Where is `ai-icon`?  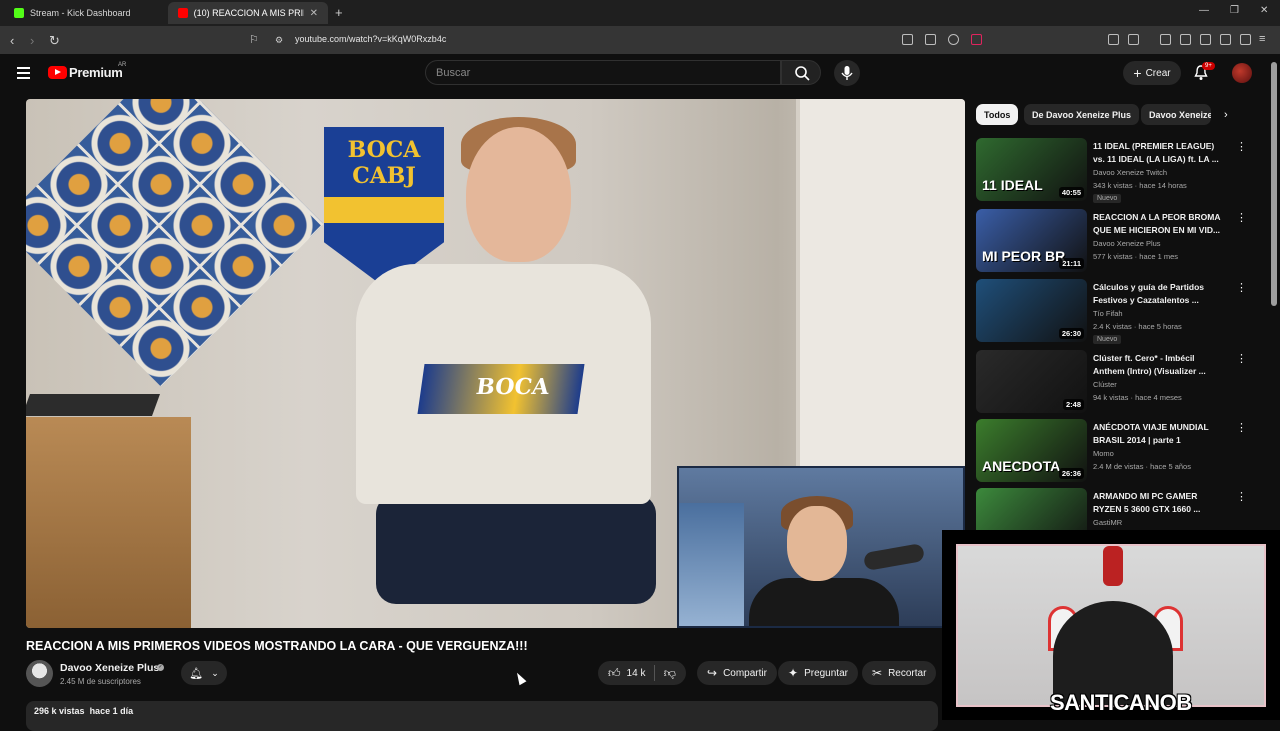 ai-icon is located at coordinates (1225, 39).